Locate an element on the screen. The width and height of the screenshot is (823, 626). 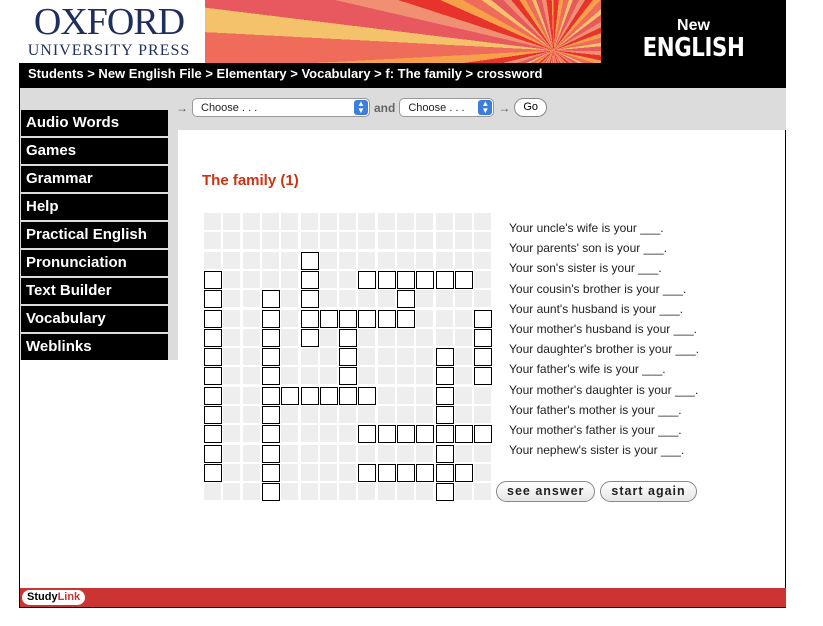
sidebar-item-help: Help is located at coordinates (94, 207).